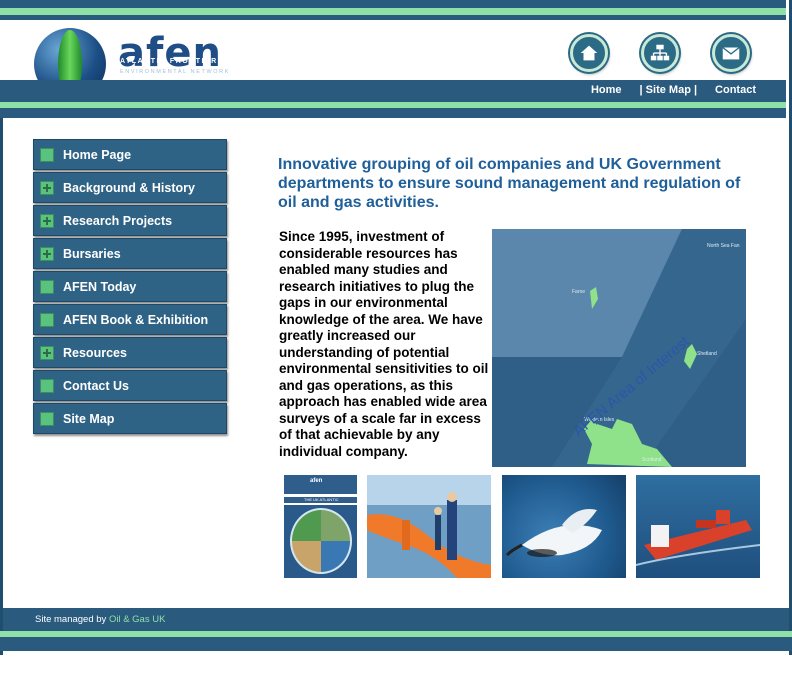 This screenshot has width=792, height=699. Describe the element at coordinates (735, 90) in the screenshot. I see `nav-contact-link: Contact` at that location.